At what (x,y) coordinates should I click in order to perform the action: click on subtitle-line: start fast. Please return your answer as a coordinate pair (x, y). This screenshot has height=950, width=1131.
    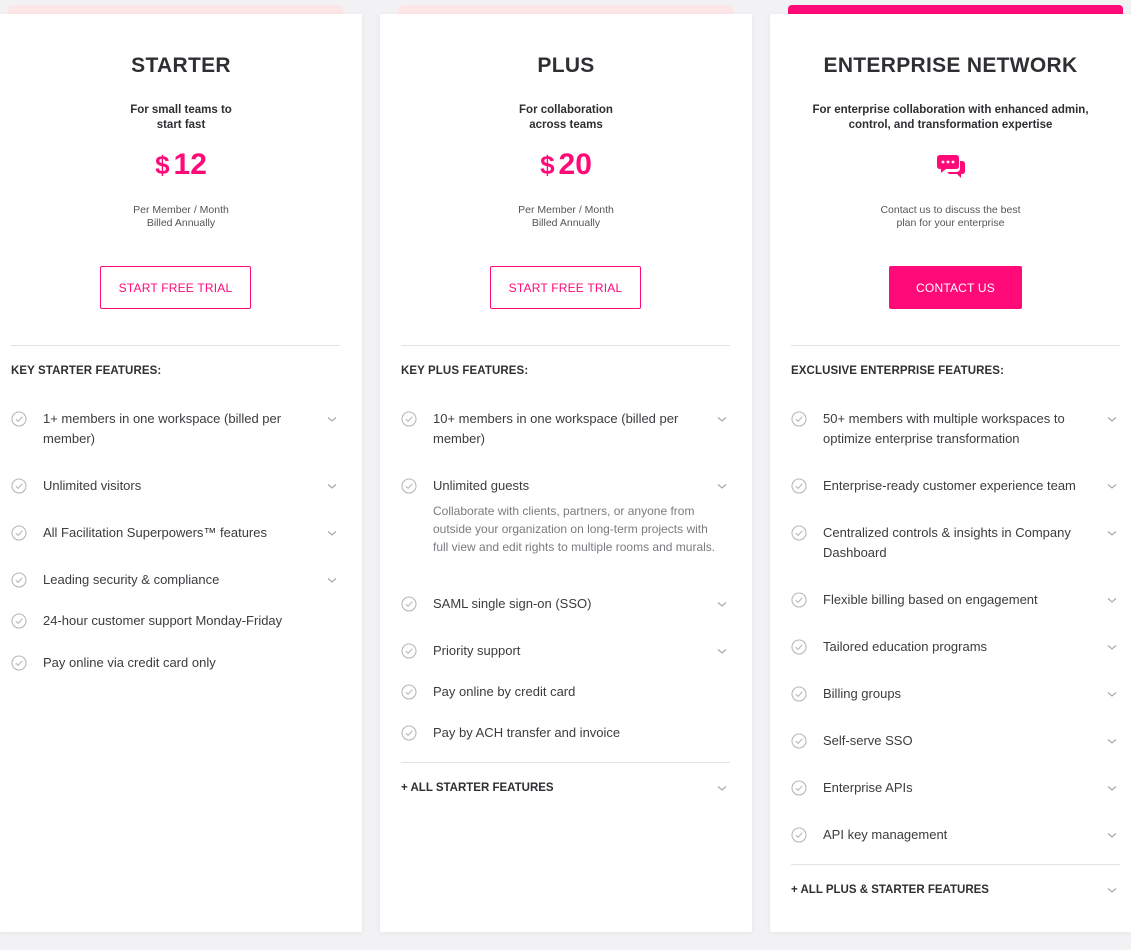
    Looking at the image, I should click on (181, 125).